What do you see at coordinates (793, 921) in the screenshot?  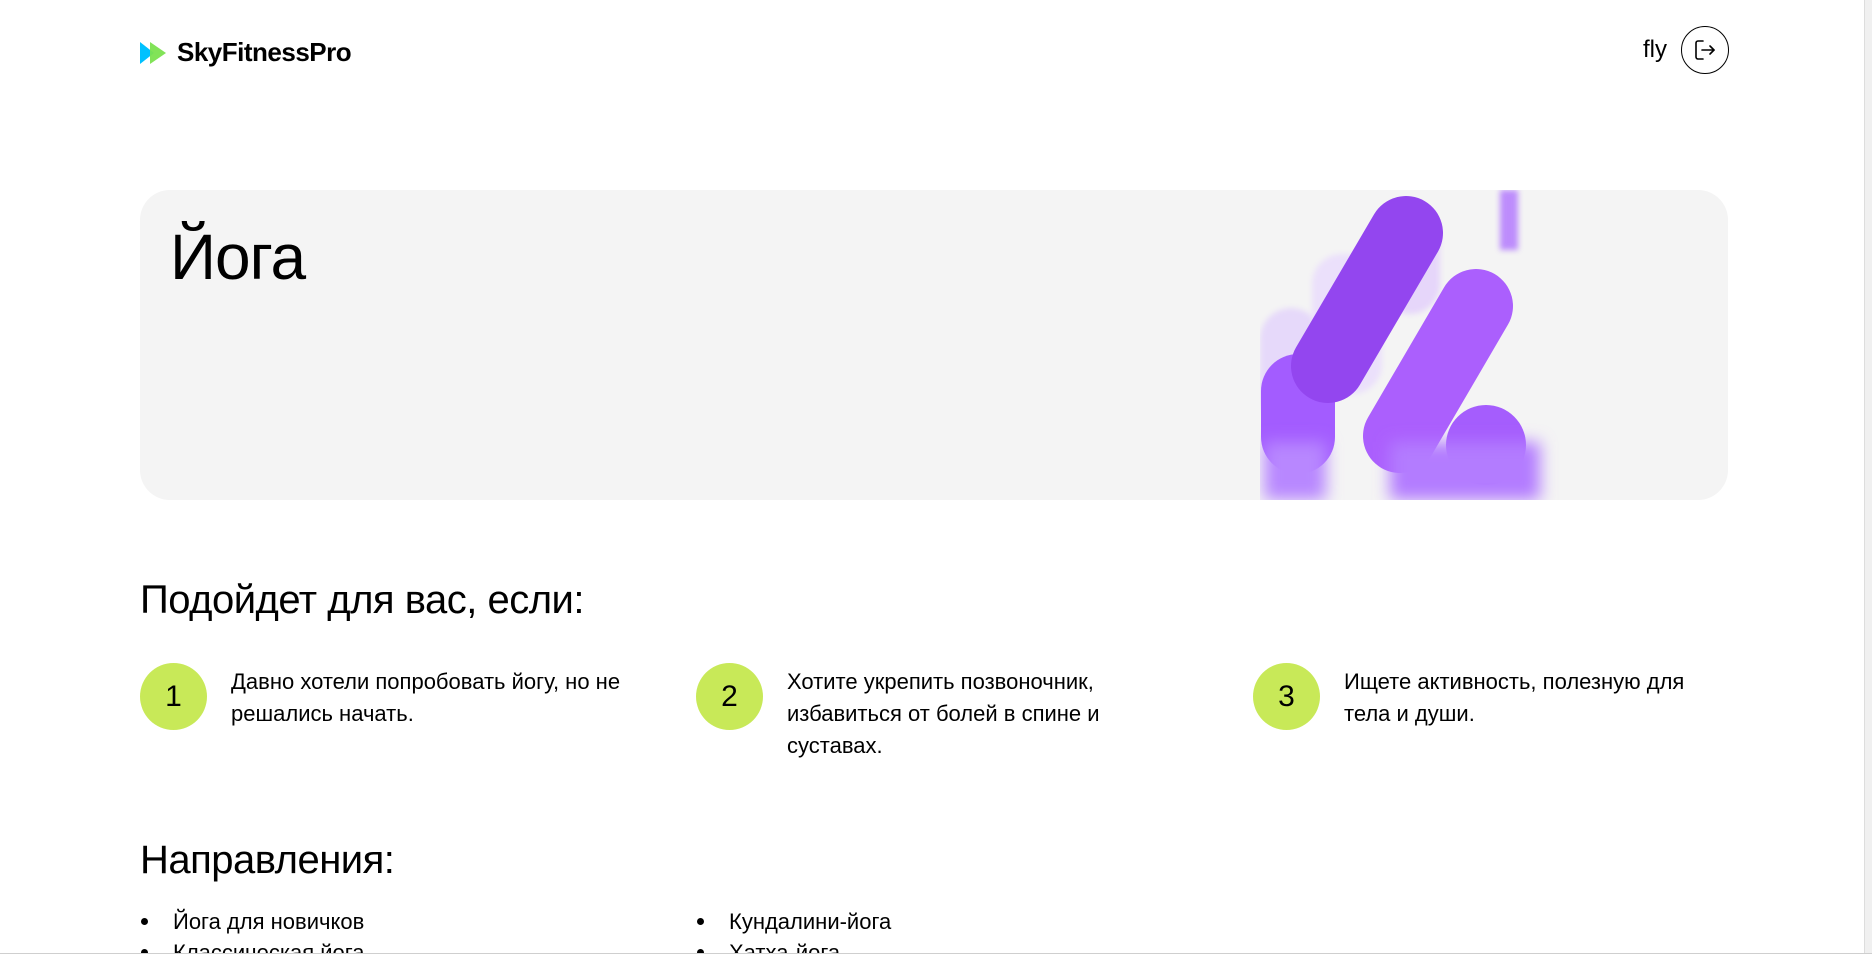 I see `direction-item: Кундалини-йога` at bounding box center [793, 921].